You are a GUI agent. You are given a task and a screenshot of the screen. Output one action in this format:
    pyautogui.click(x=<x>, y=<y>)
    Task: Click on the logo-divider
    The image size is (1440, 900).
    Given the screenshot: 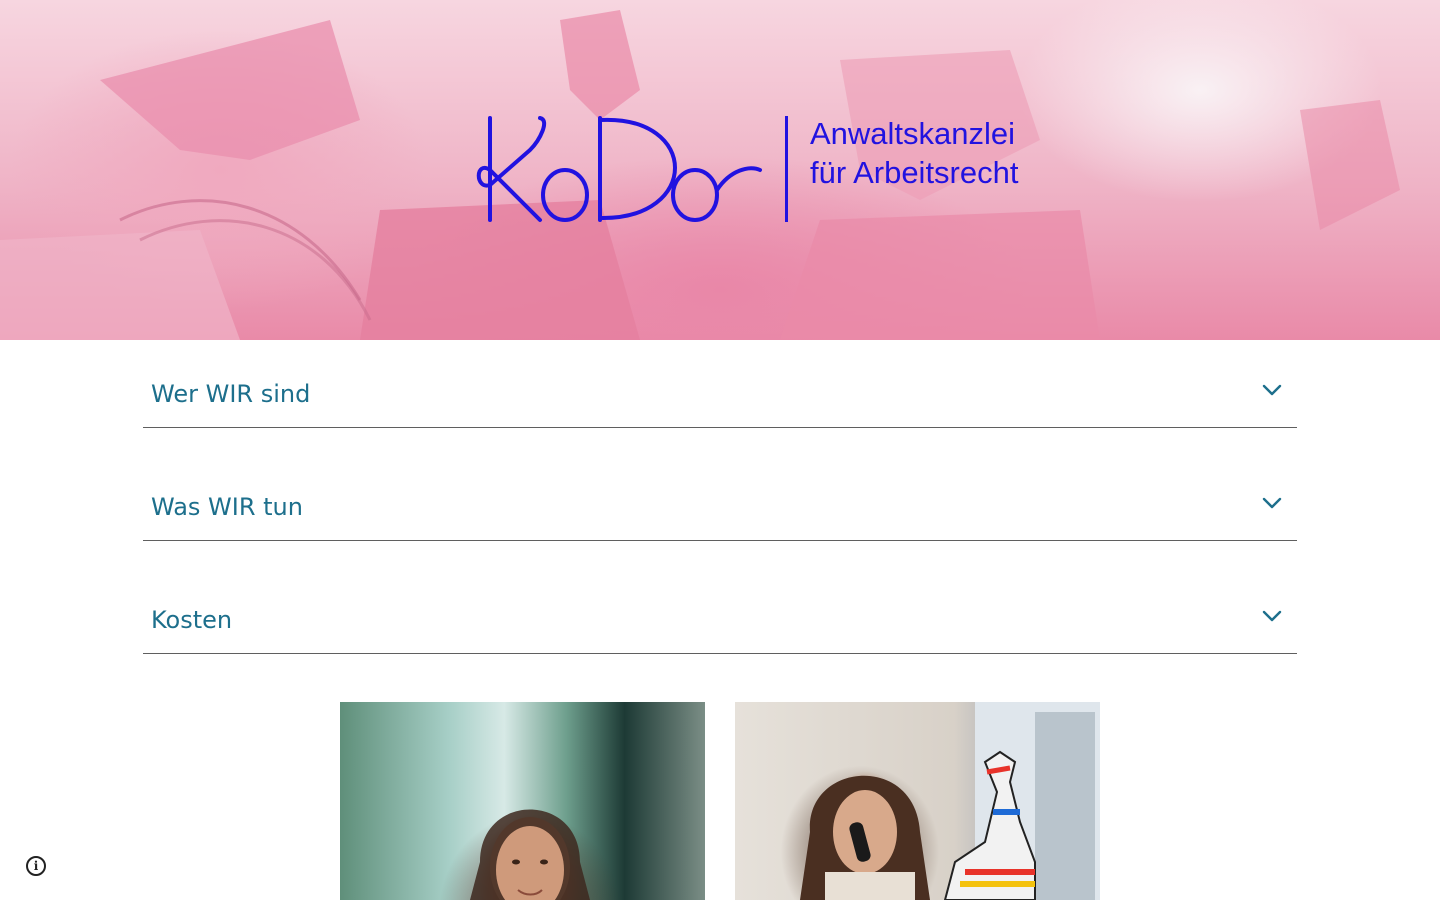 What is the action you would take?
    pyautogui.click(x=786, y=169)
    